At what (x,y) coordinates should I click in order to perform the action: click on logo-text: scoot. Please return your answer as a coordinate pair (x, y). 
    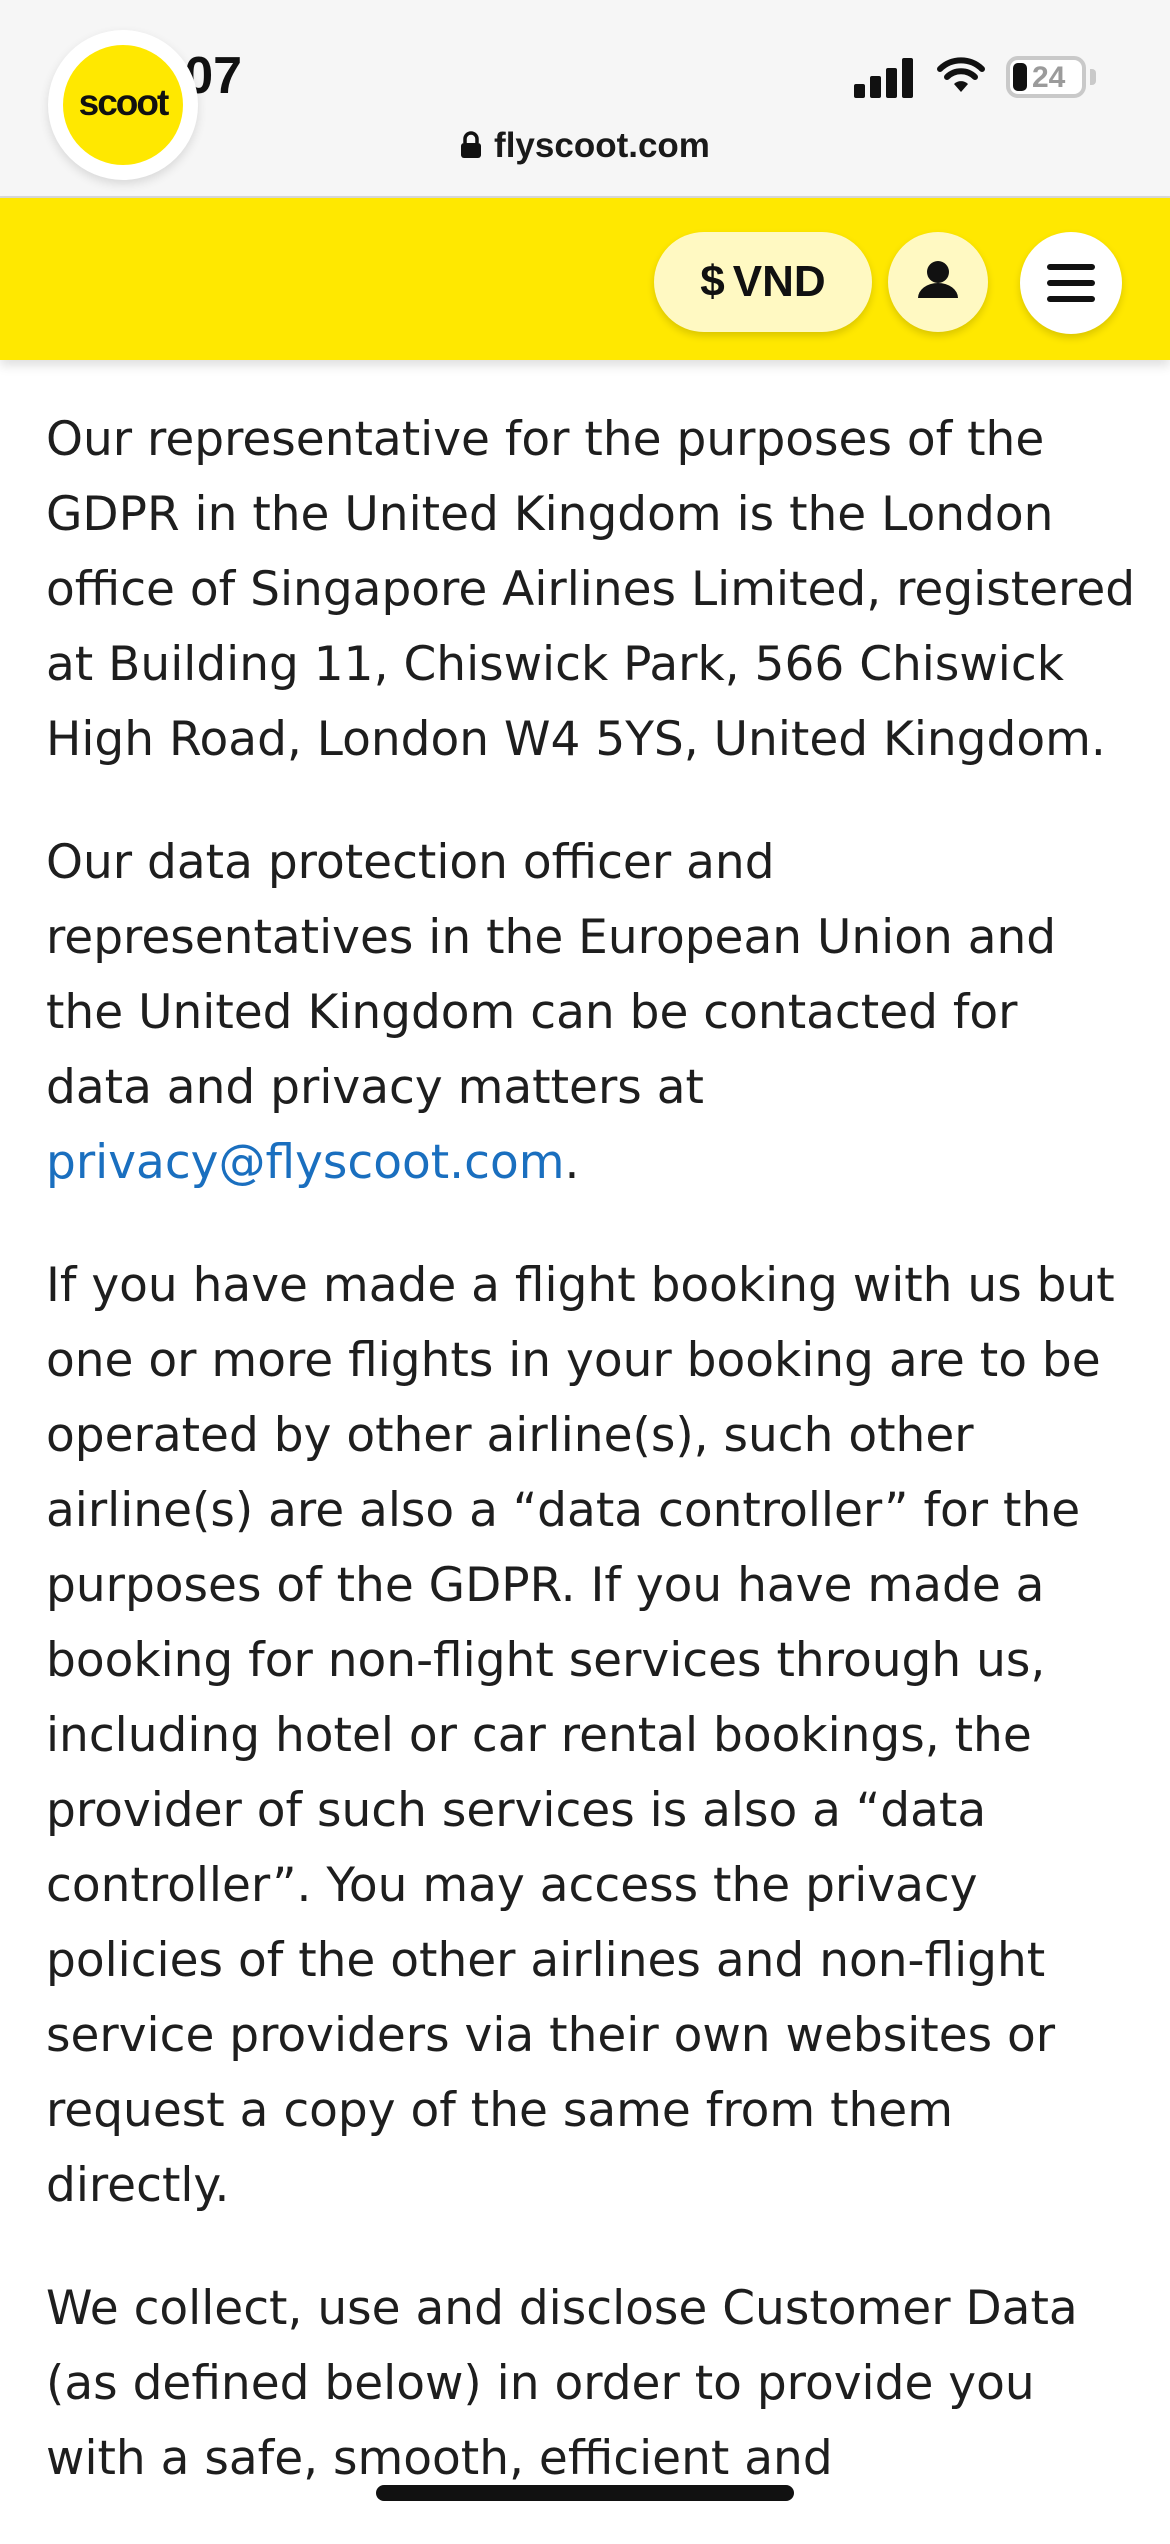
    Looking at the image, I should click on (124, 102).